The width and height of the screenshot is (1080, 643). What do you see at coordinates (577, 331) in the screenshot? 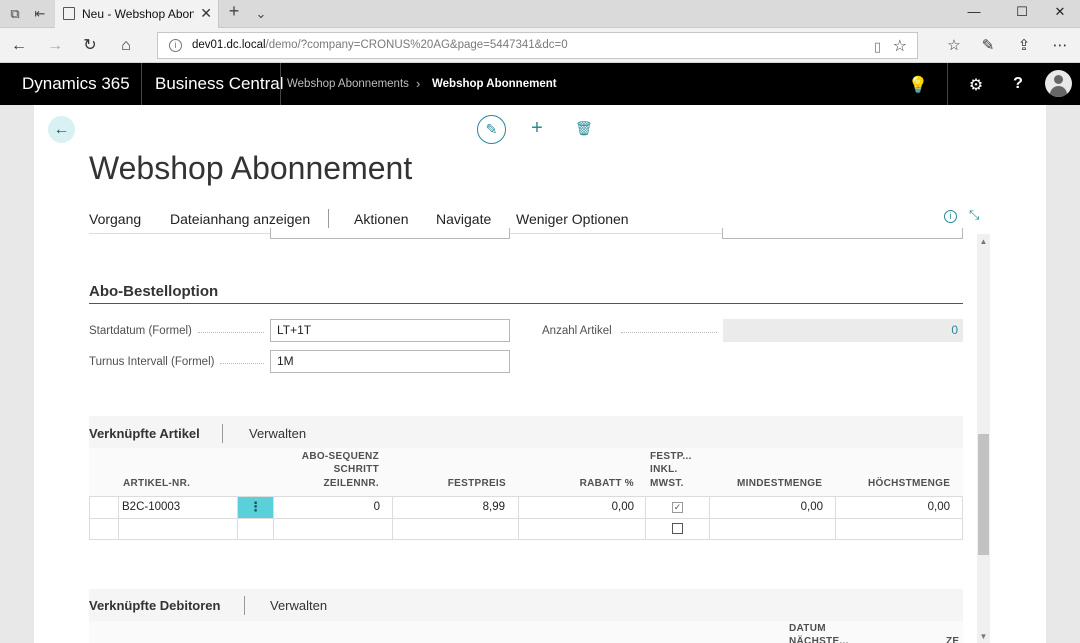
I see `anzahl-artikel-label: Anzahl Artikel` at bounding box center [577, 331].